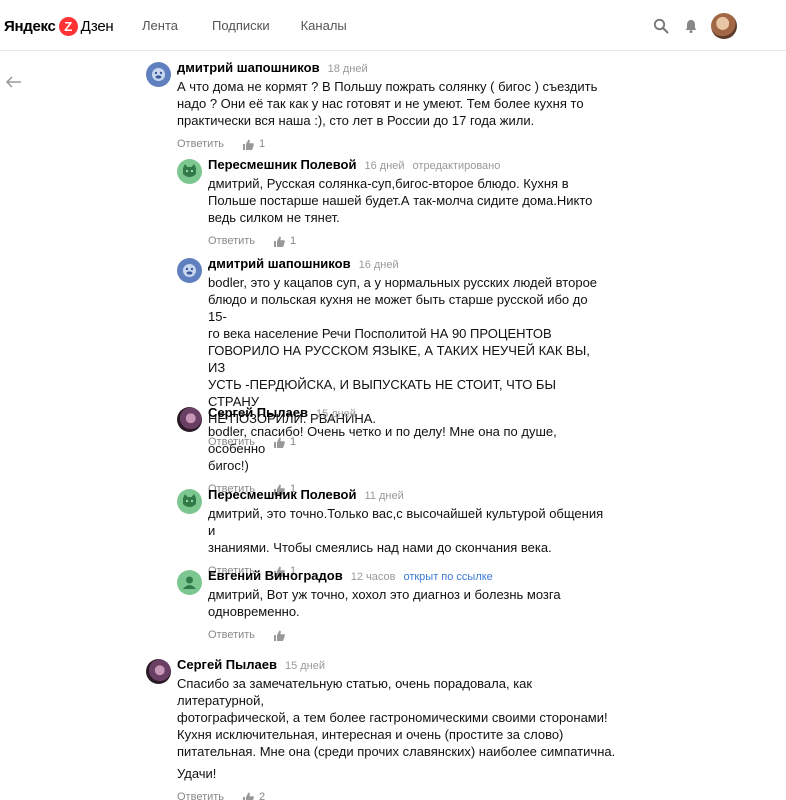  What do you see at coordinates (373, 577) in the screenshot?
I see `comment-date: 12 часов` at bounding box center [373, 577].